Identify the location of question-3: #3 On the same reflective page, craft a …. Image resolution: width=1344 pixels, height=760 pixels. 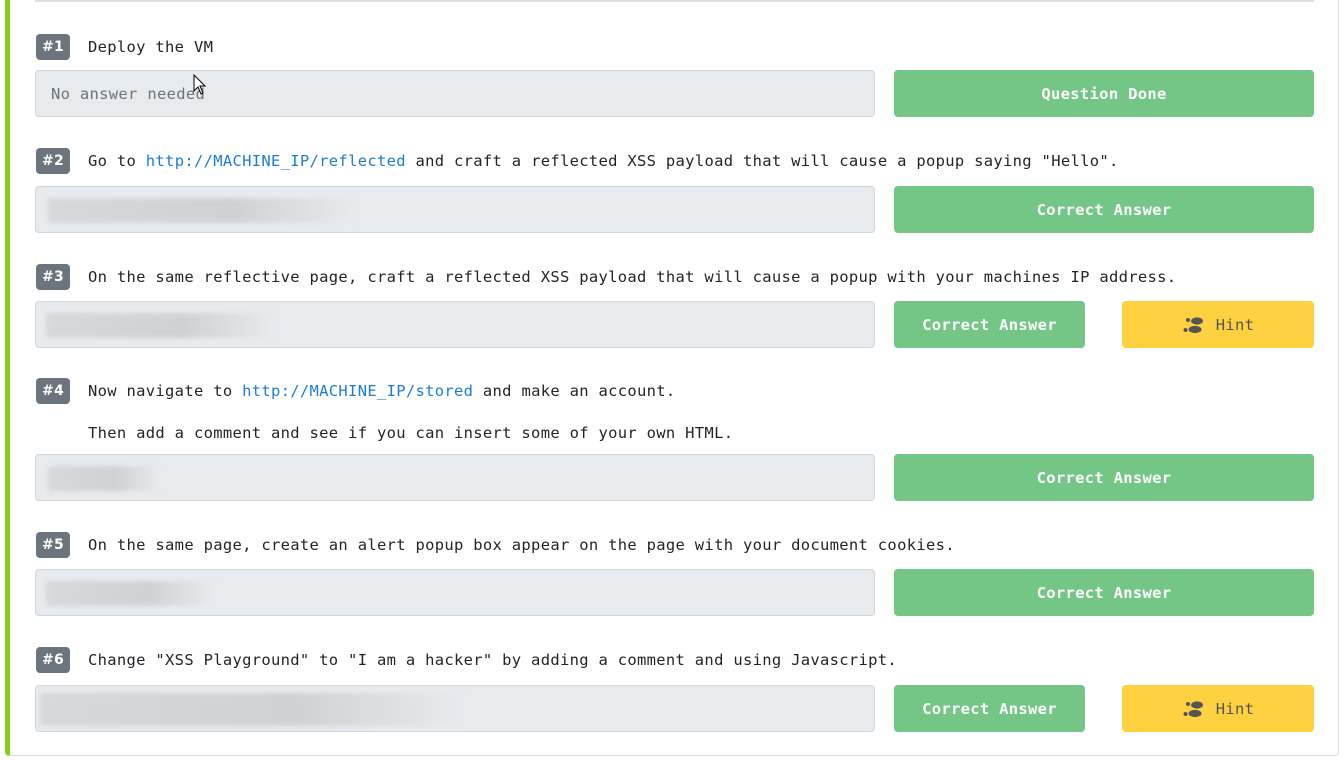
(606, 277).